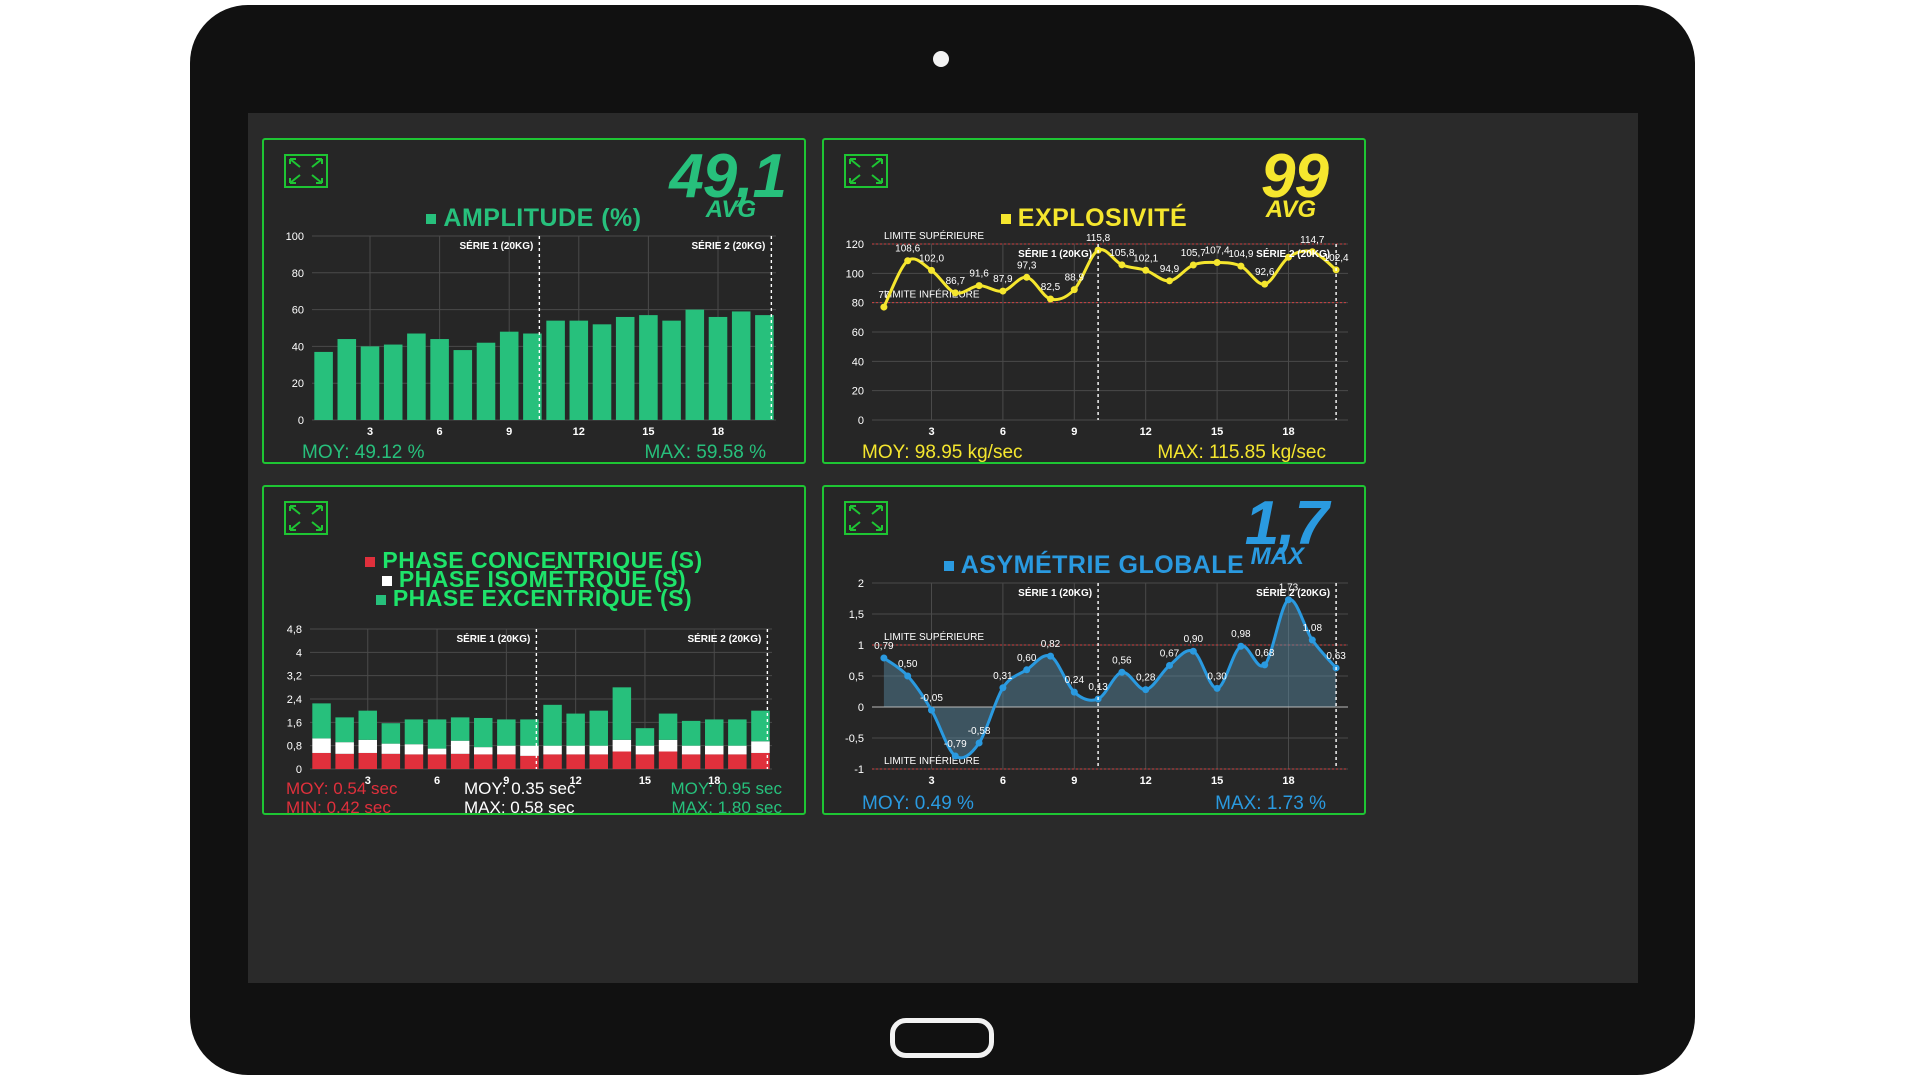 The height and width of the screenshot is (1080, 1920). What do you see at coordinates (934, 636) in the screenshot?
I see `limit-label: LIMITE SUPÉRIEURE` at bounding box center [934, 636].